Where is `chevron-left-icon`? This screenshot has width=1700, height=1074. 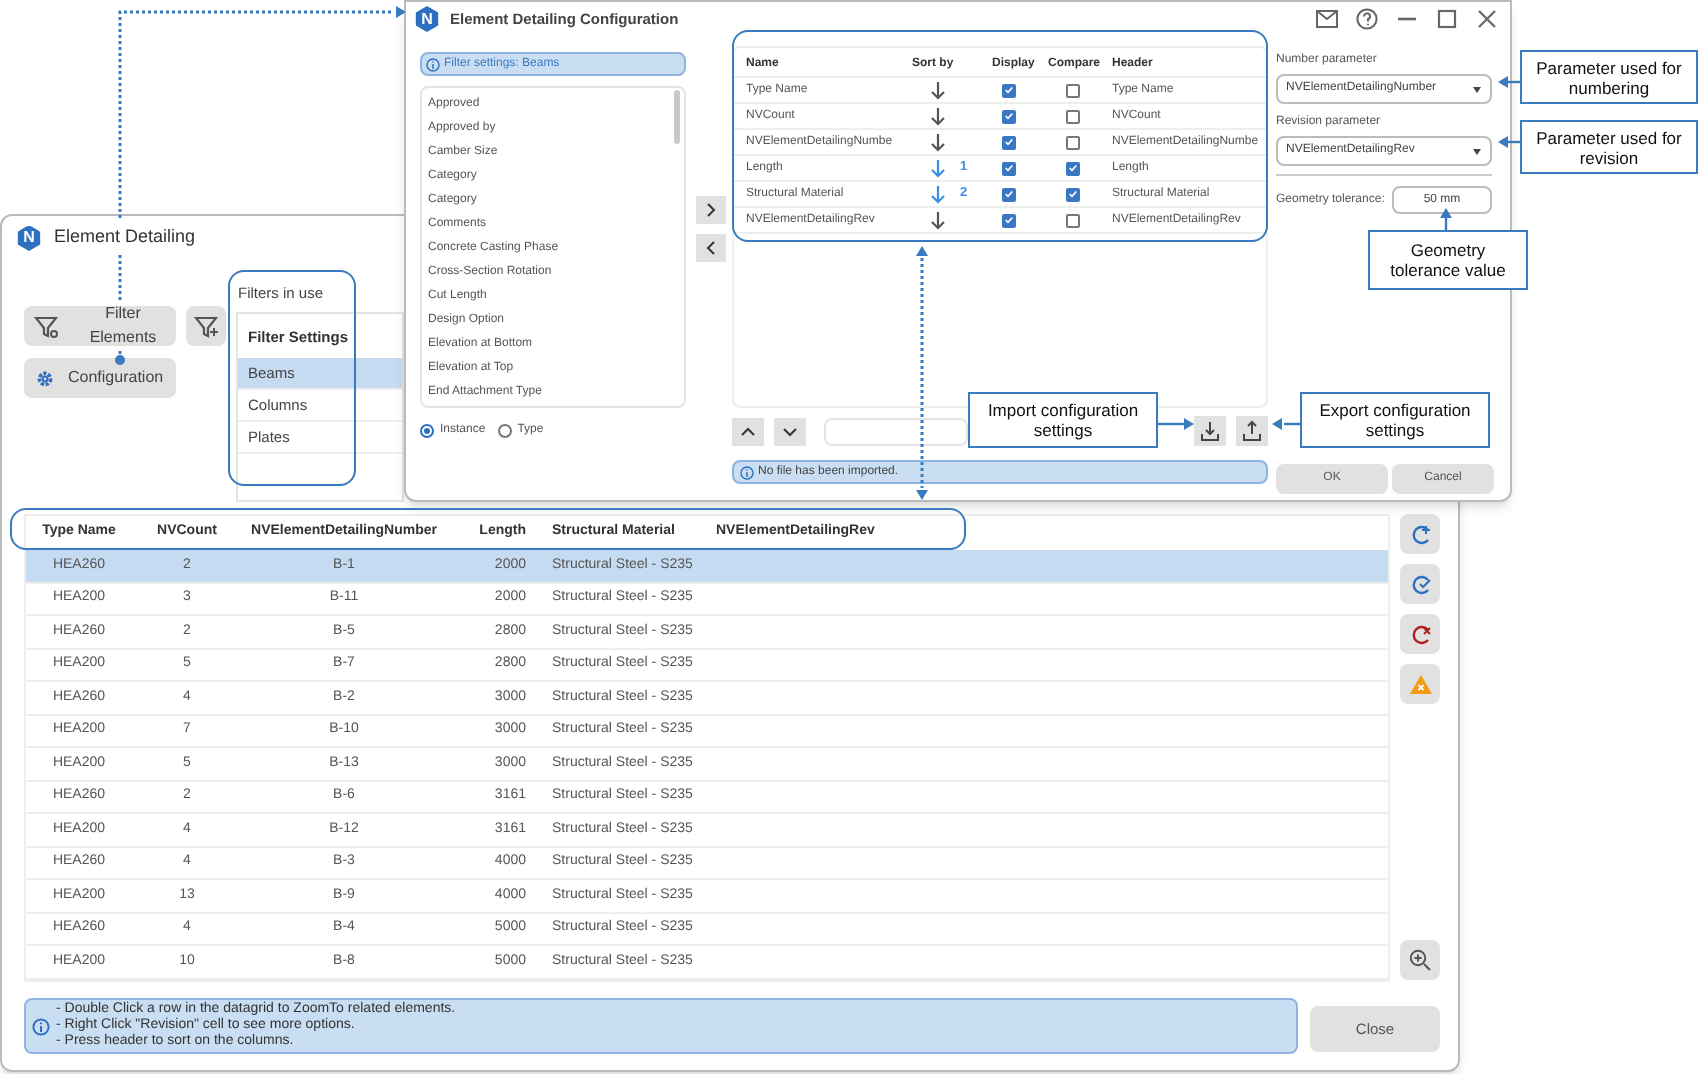
chevron-left-icon is located at coordinates (711, 248).